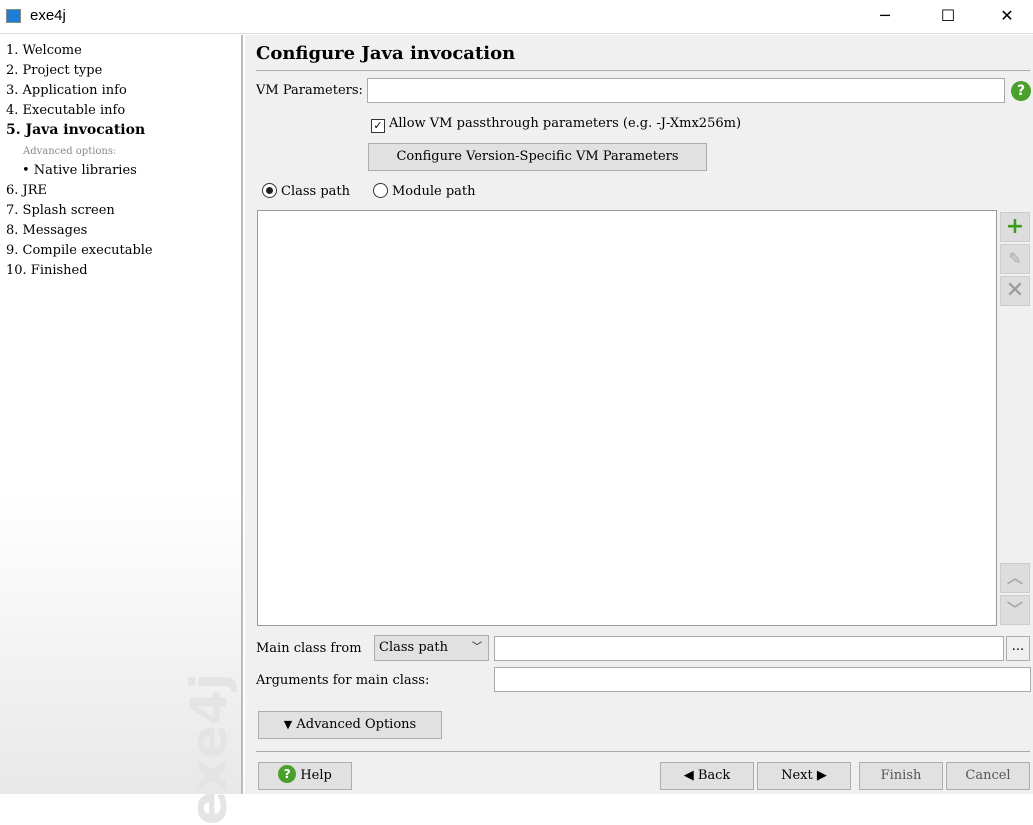  I want to click on main-class-from-select: Class path ﹀, so click(431, 648).